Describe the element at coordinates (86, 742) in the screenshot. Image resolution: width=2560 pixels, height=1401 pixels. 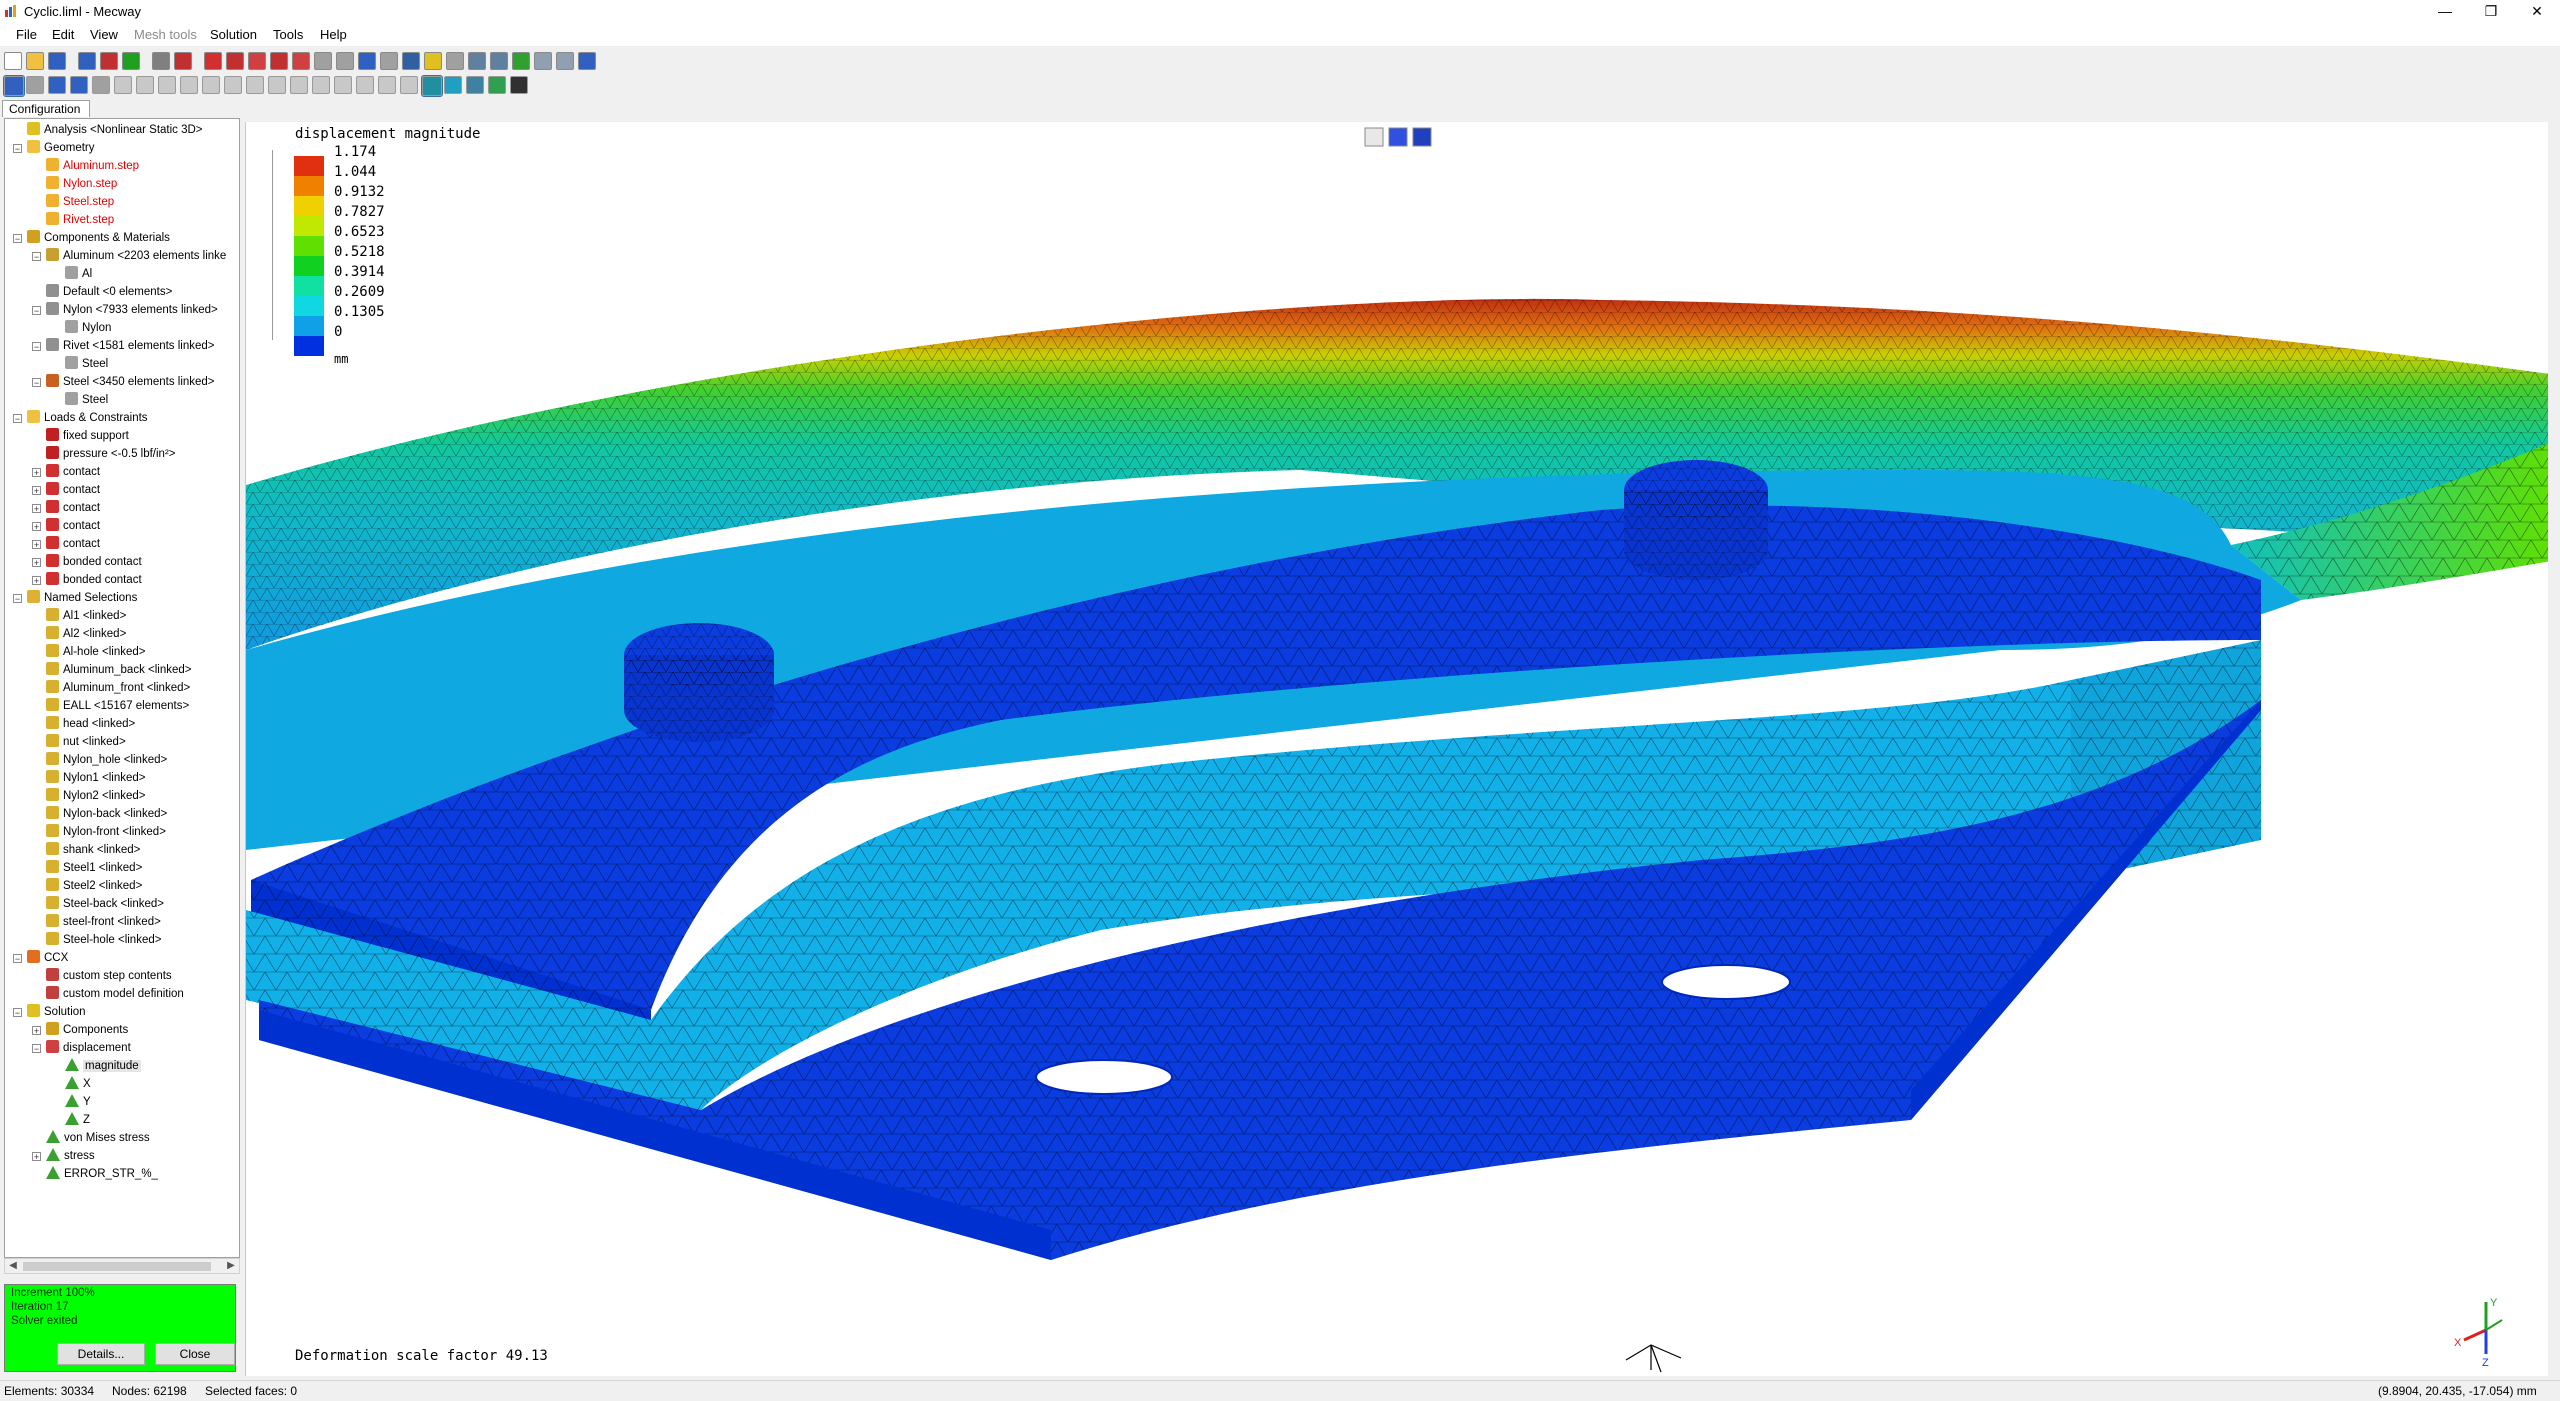
I see `tree-item: nut <linked>` at that location.